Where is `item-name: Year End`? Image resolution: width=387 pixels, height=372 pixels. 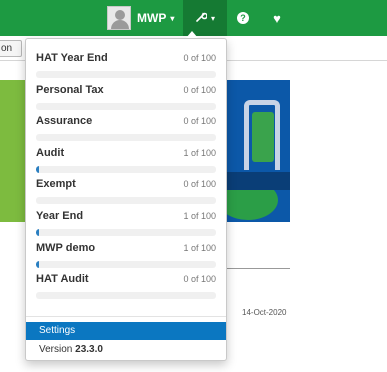
item-name: Year End is located at coordinates (60, 215).